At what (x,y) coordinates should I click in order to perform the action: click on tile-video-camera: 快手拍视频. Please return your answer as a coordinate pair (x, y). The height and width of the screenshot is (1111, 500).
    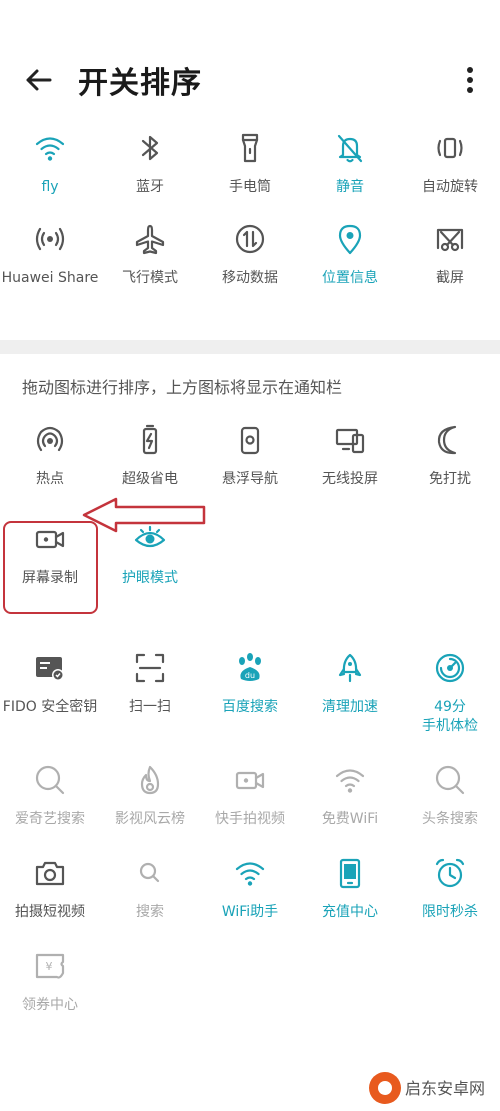
    Looking at the image, I should click on (250, 794).